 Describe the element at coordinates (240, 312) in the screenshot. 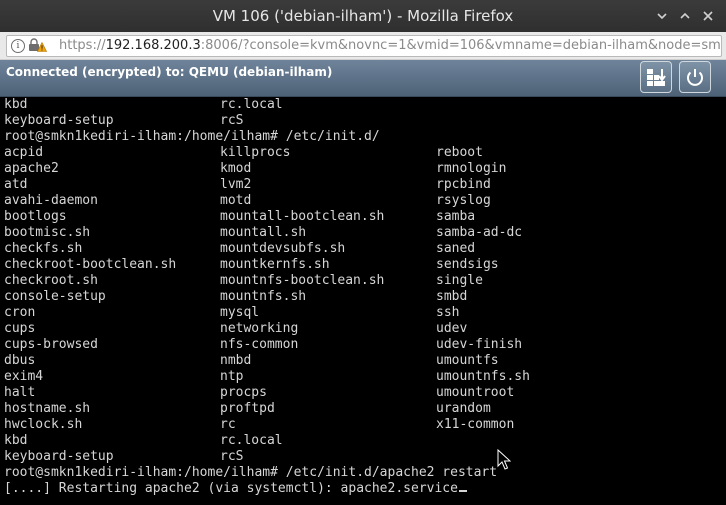

I see `terminal-cell: mysql` at that location.